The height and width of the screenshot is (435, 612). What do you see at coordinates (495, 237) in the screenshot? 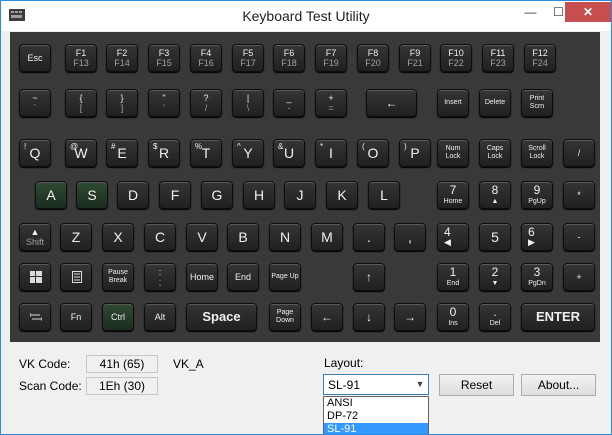
I see `key-5-z-row-11: 5` at bounding box center [495, 237].